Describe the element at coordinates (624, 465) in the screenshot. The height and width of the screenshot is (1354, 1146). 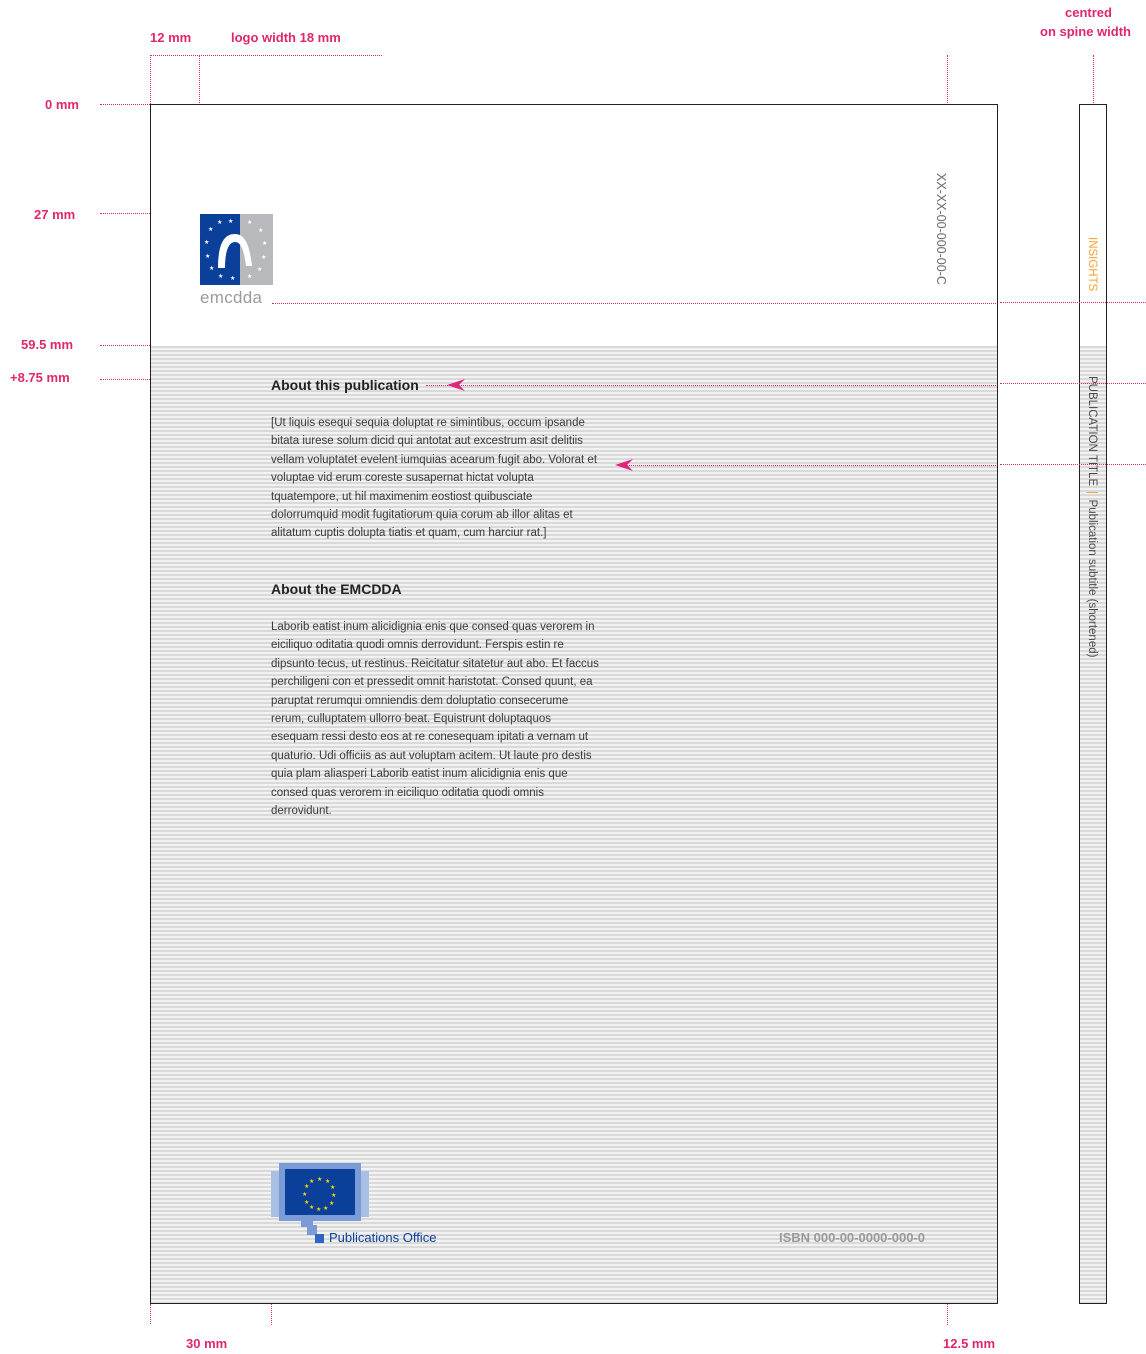
I see `arrow-body-icon` at that location.